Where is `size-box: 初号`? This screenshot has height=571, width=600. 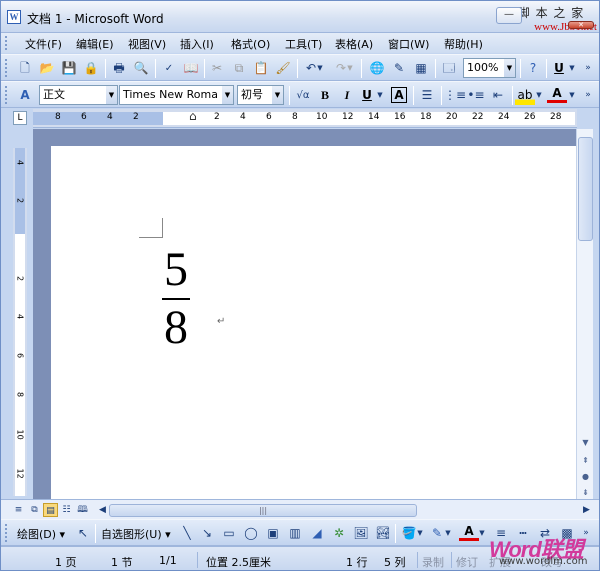 size-box: 初号 is located at coordinates (255, 95).